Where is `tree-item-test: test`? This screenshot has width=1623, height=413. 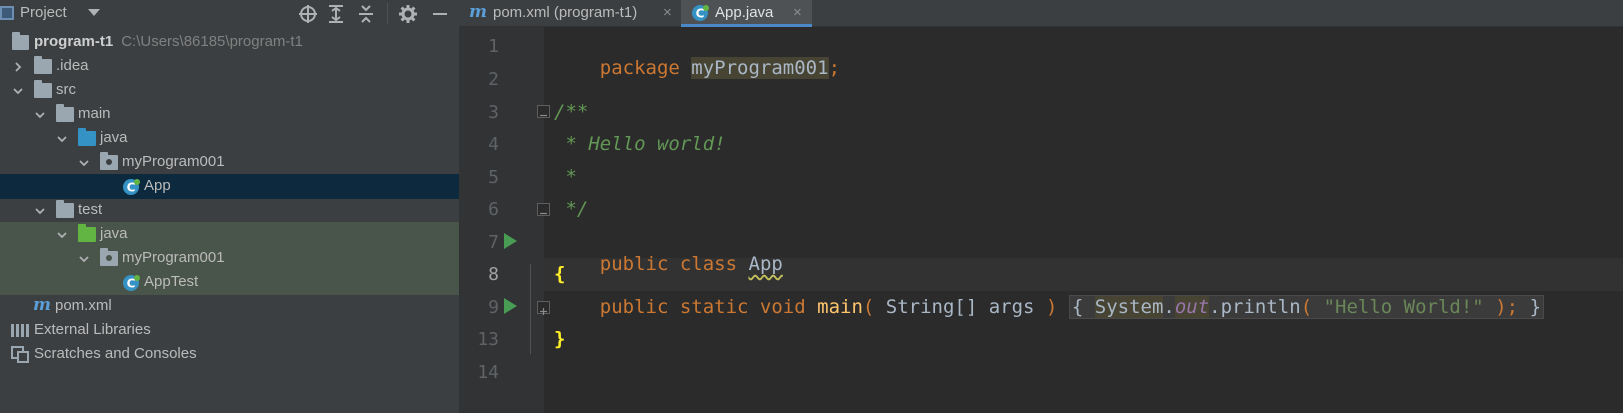 tree-item-test: test is located at coordinates (229, 210).